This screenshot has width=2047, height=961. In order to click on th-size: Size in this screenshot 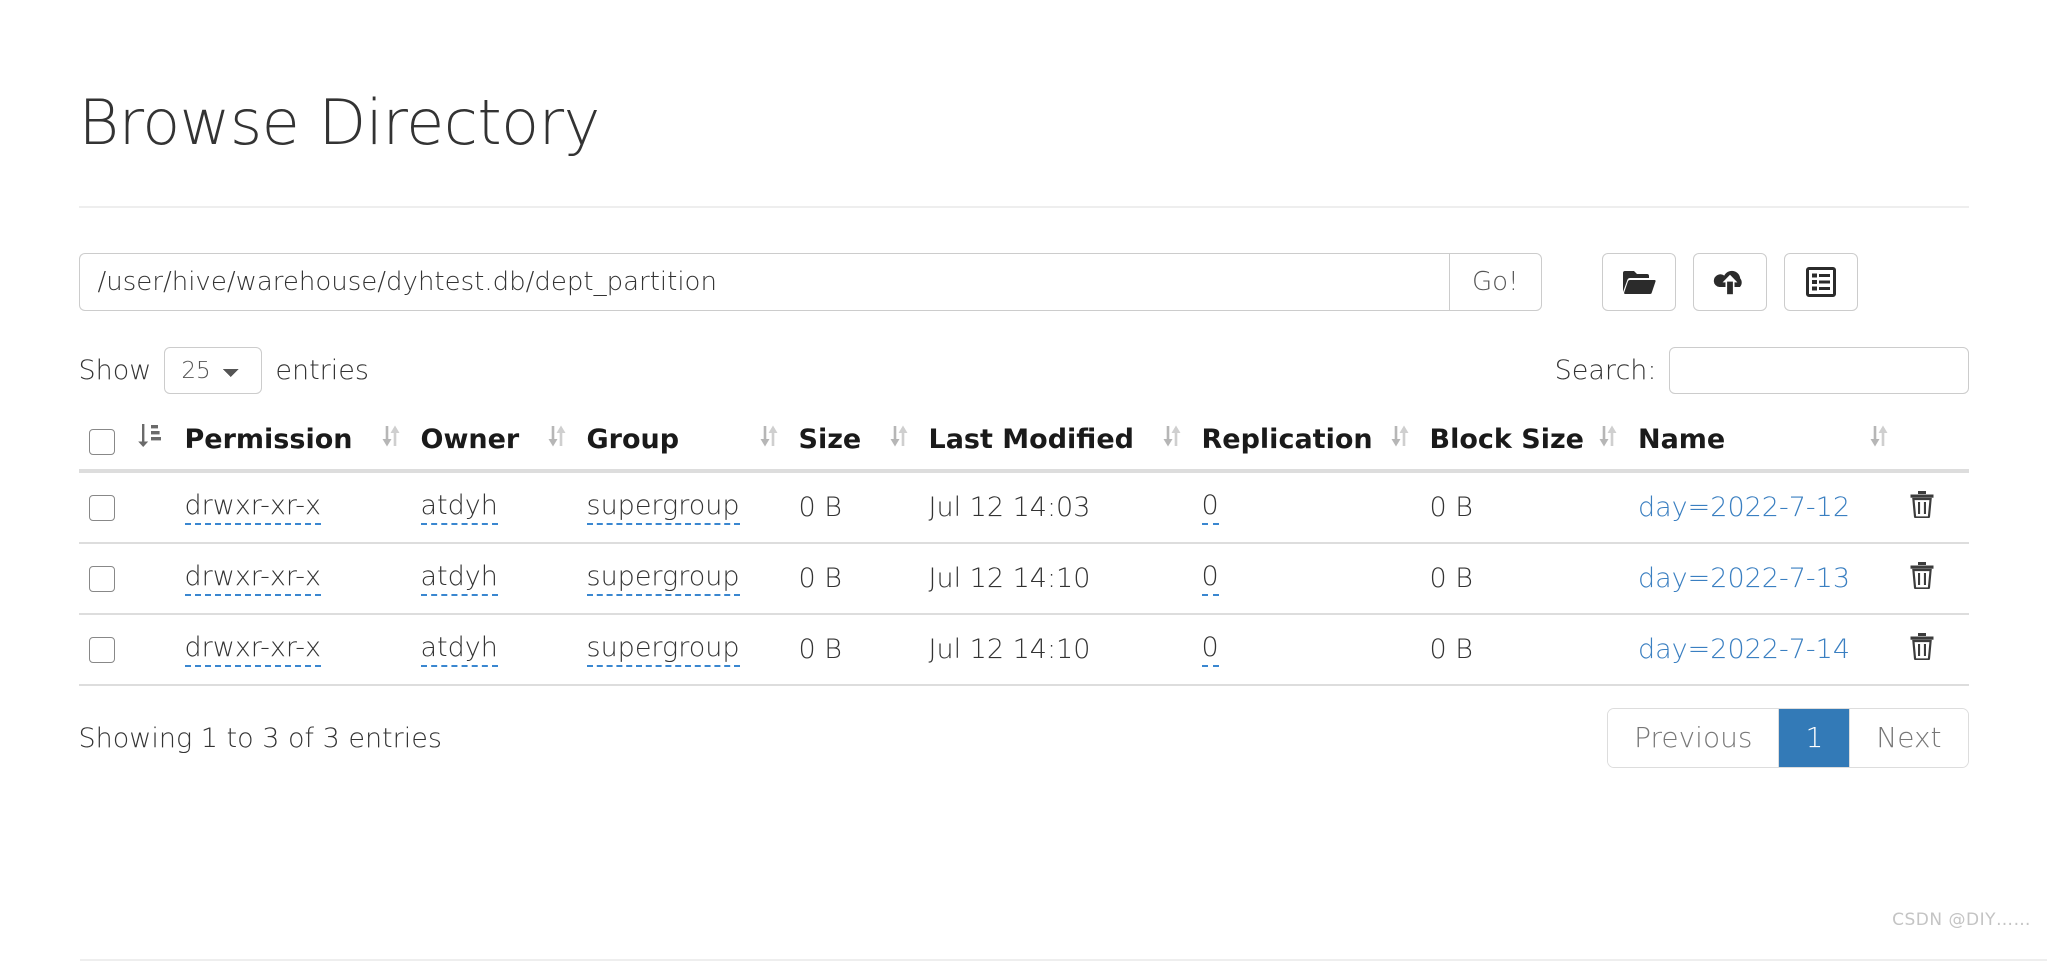, I will do `click(853, 444)`.